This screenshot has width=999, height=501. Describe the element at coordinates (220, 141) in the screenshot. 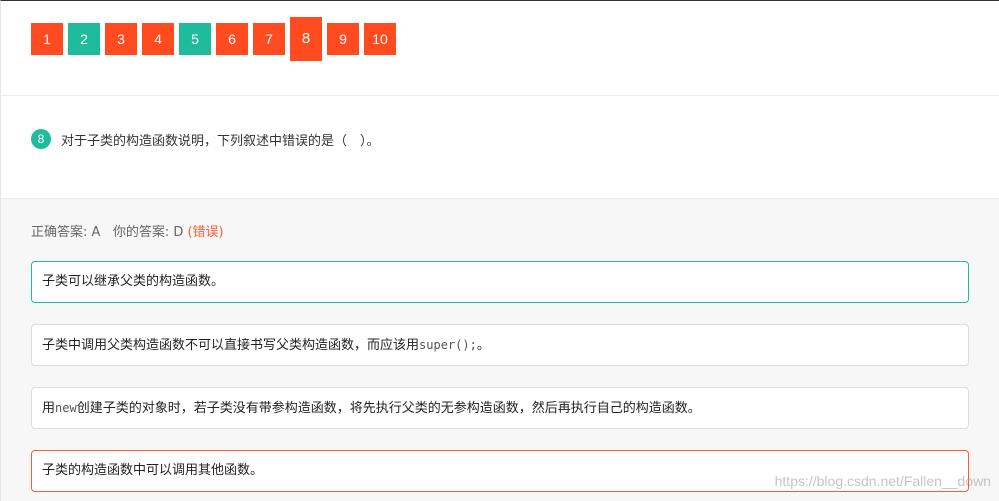

I see `question-text: 对于子类的构造函数说明，下列叙述中错误的是（ ）。` at that location.